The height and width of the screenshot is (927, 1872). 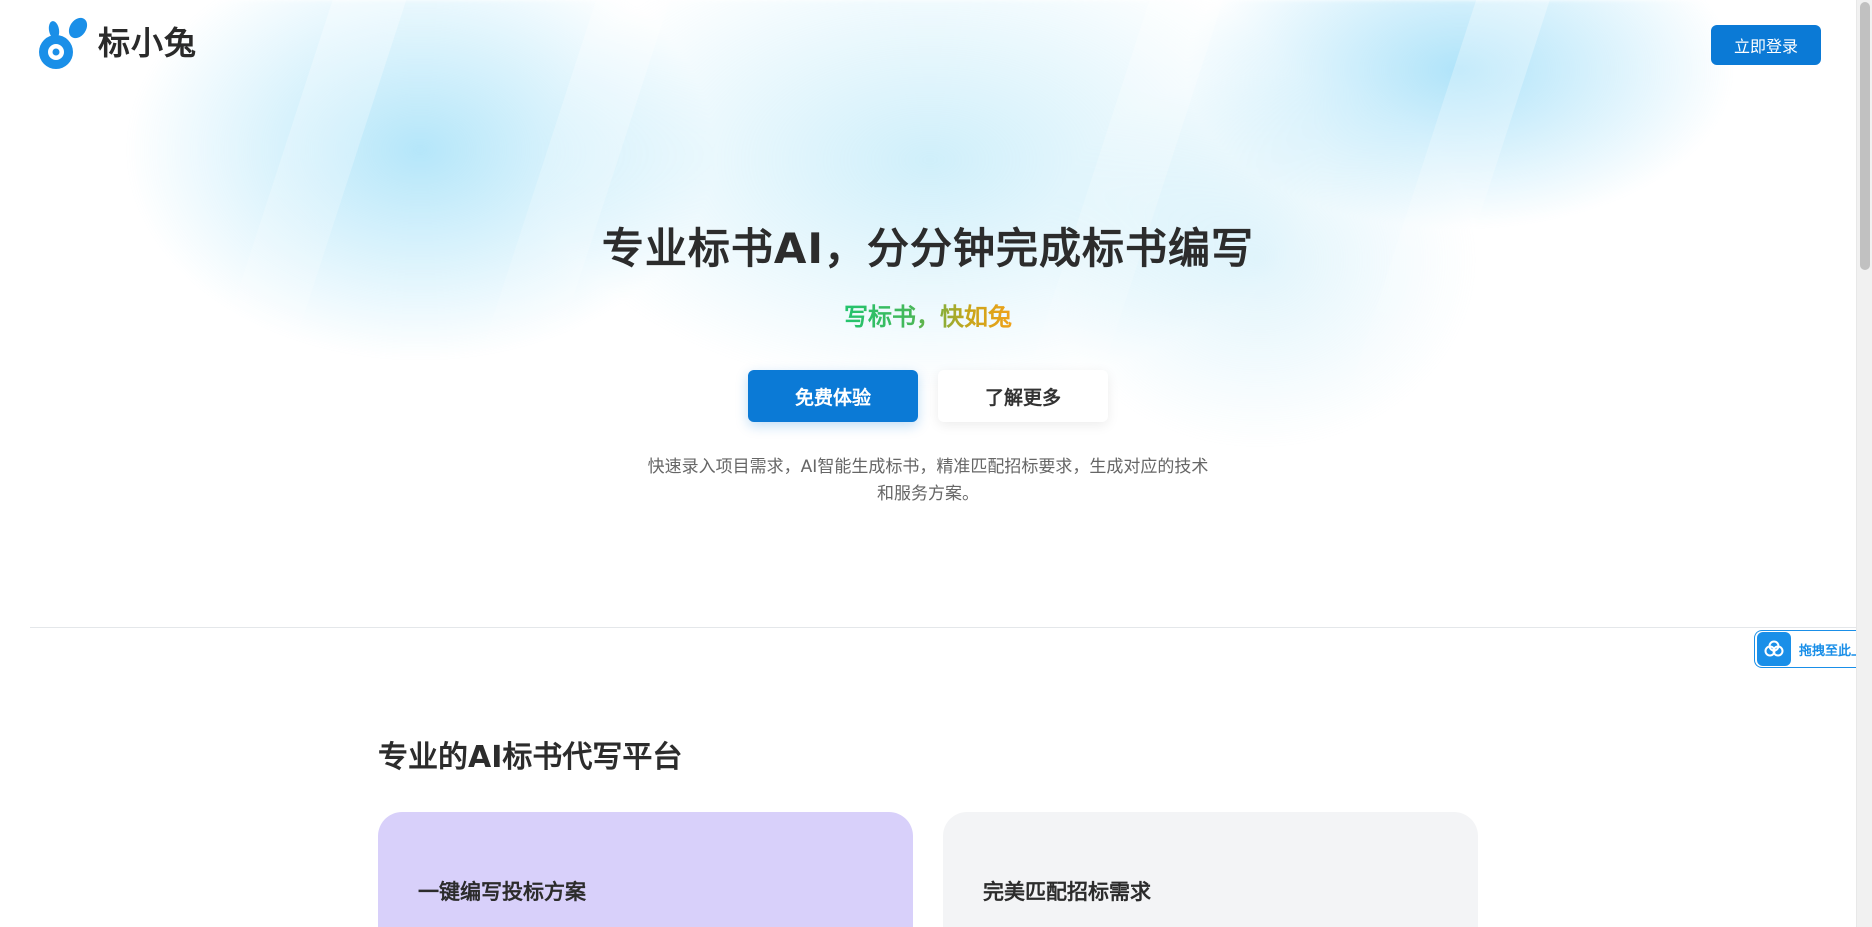 What do you see at coordinates (1813, 649) in the screenshot?
I see `drag-upload-widget: 拖拽至此上传` at bounding box center [1813, 649].